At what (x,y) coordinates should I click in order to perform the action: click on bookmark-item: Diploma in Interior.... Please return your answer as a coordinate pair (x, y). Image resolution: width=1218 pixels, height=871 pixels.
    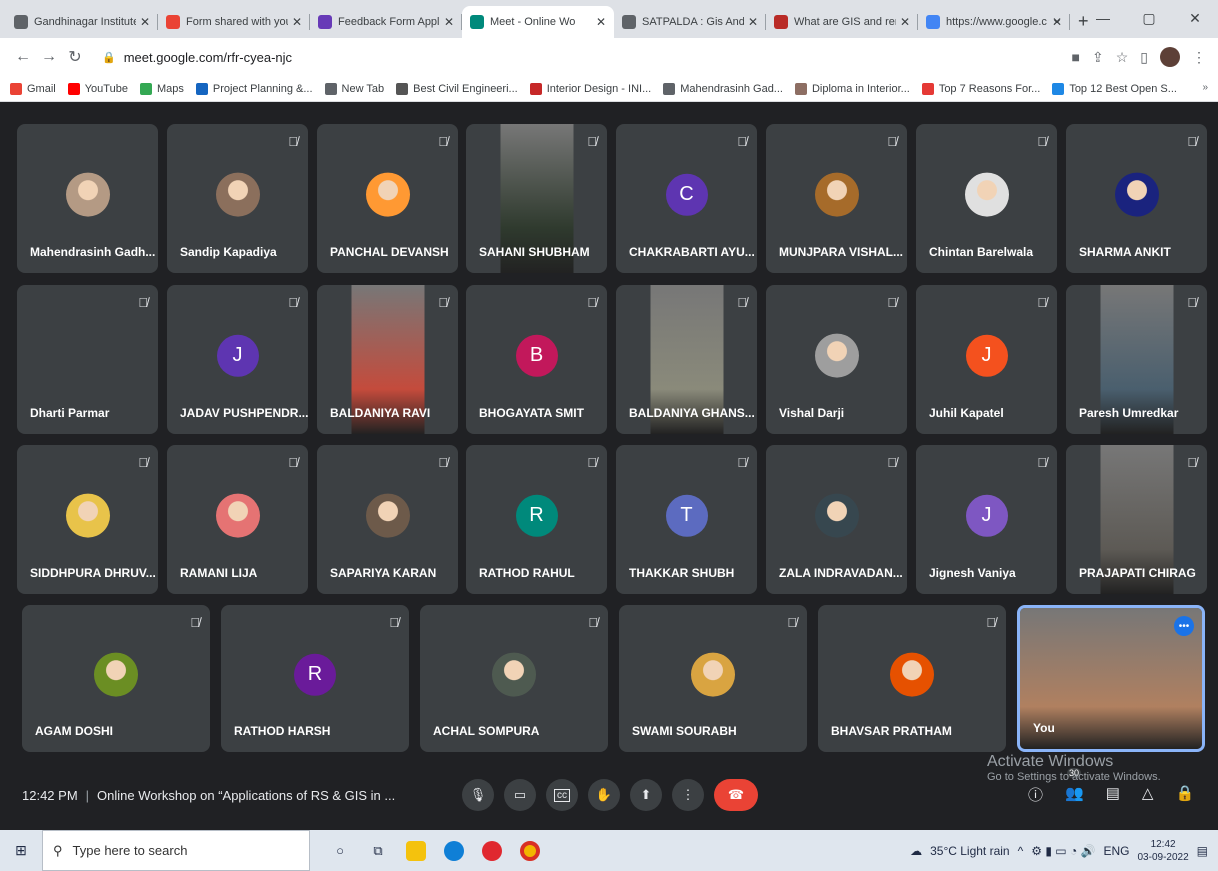
    Looking at the image, I should click on (852, 88).